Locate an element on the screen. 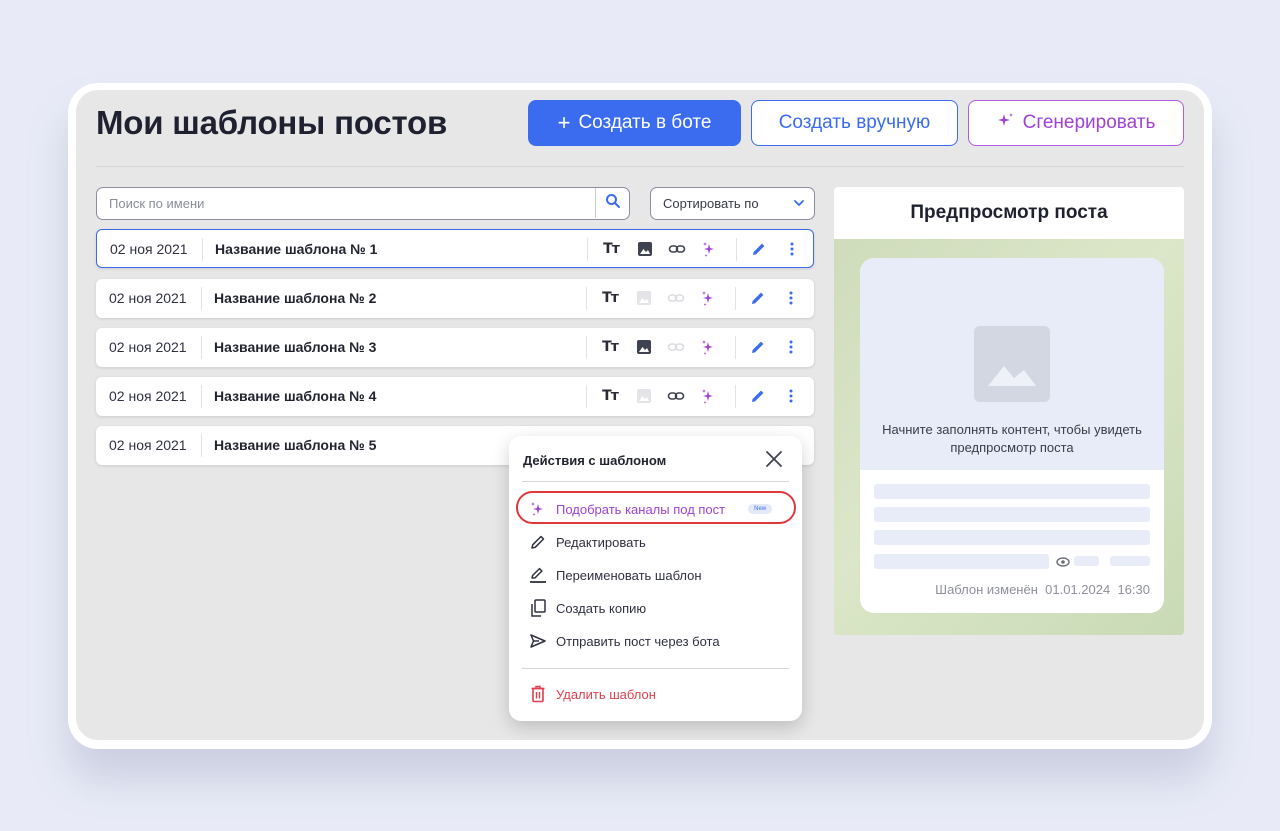 The height and width of the screenshot is (831, 1280). template-name: Название шаблона № 4 is located at coordinates (295, 396).